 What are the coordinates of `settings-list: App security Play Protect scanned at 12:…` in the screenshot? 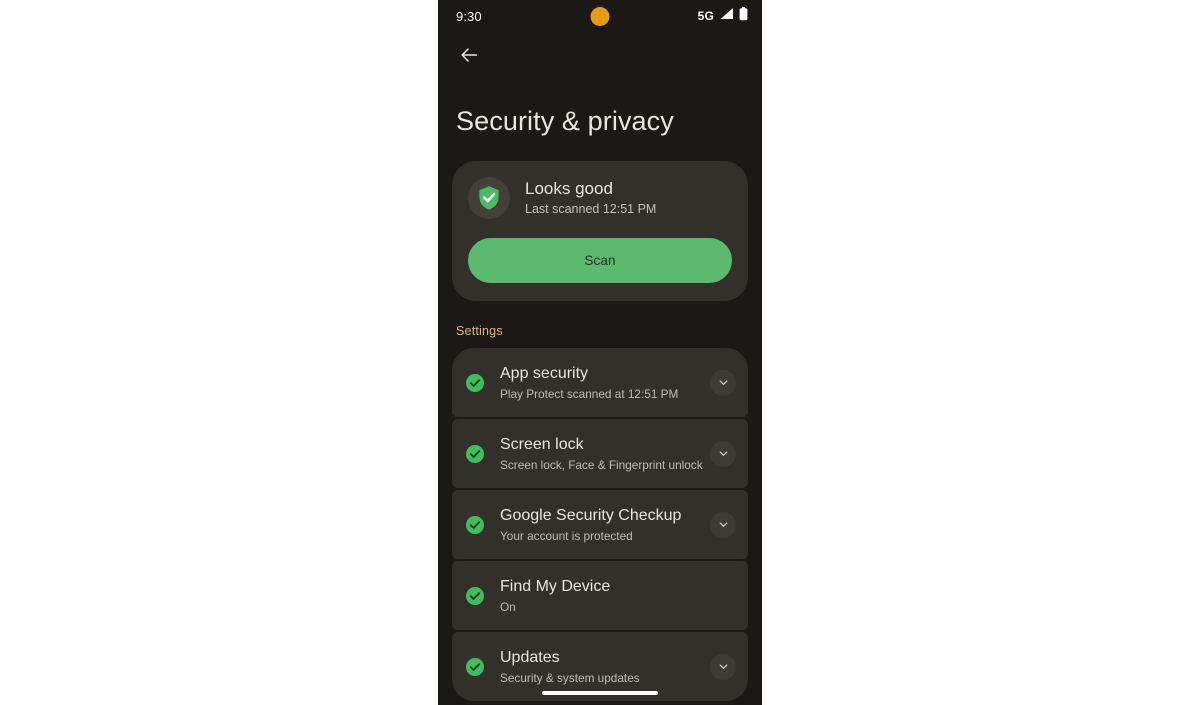 It's located at (600, 524).